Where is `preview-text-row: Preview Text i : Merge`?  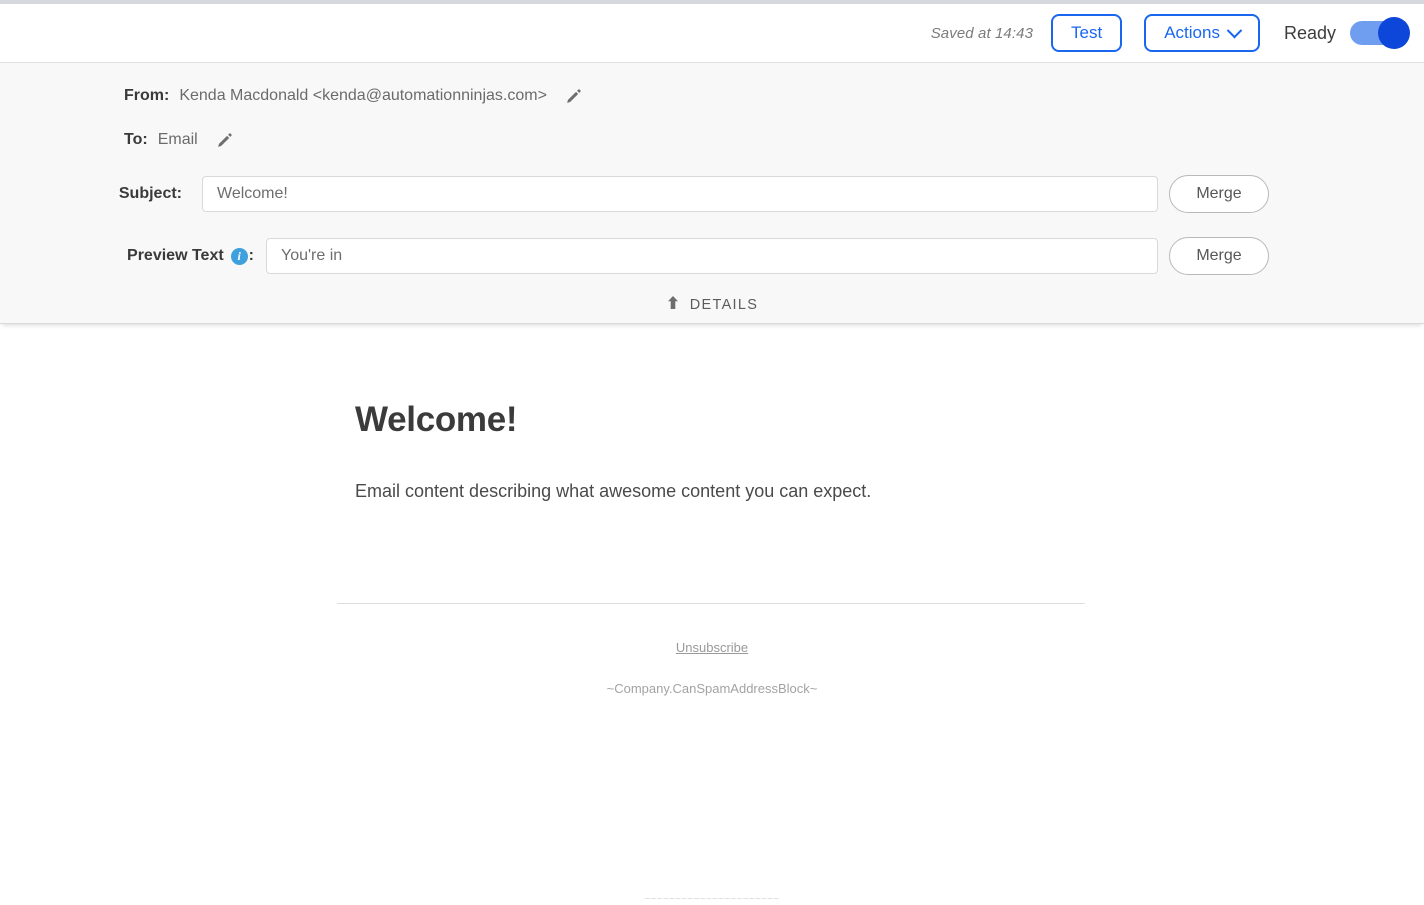 preview-text-row: Preview Text i : Merge is located at coordinates (712, 256).